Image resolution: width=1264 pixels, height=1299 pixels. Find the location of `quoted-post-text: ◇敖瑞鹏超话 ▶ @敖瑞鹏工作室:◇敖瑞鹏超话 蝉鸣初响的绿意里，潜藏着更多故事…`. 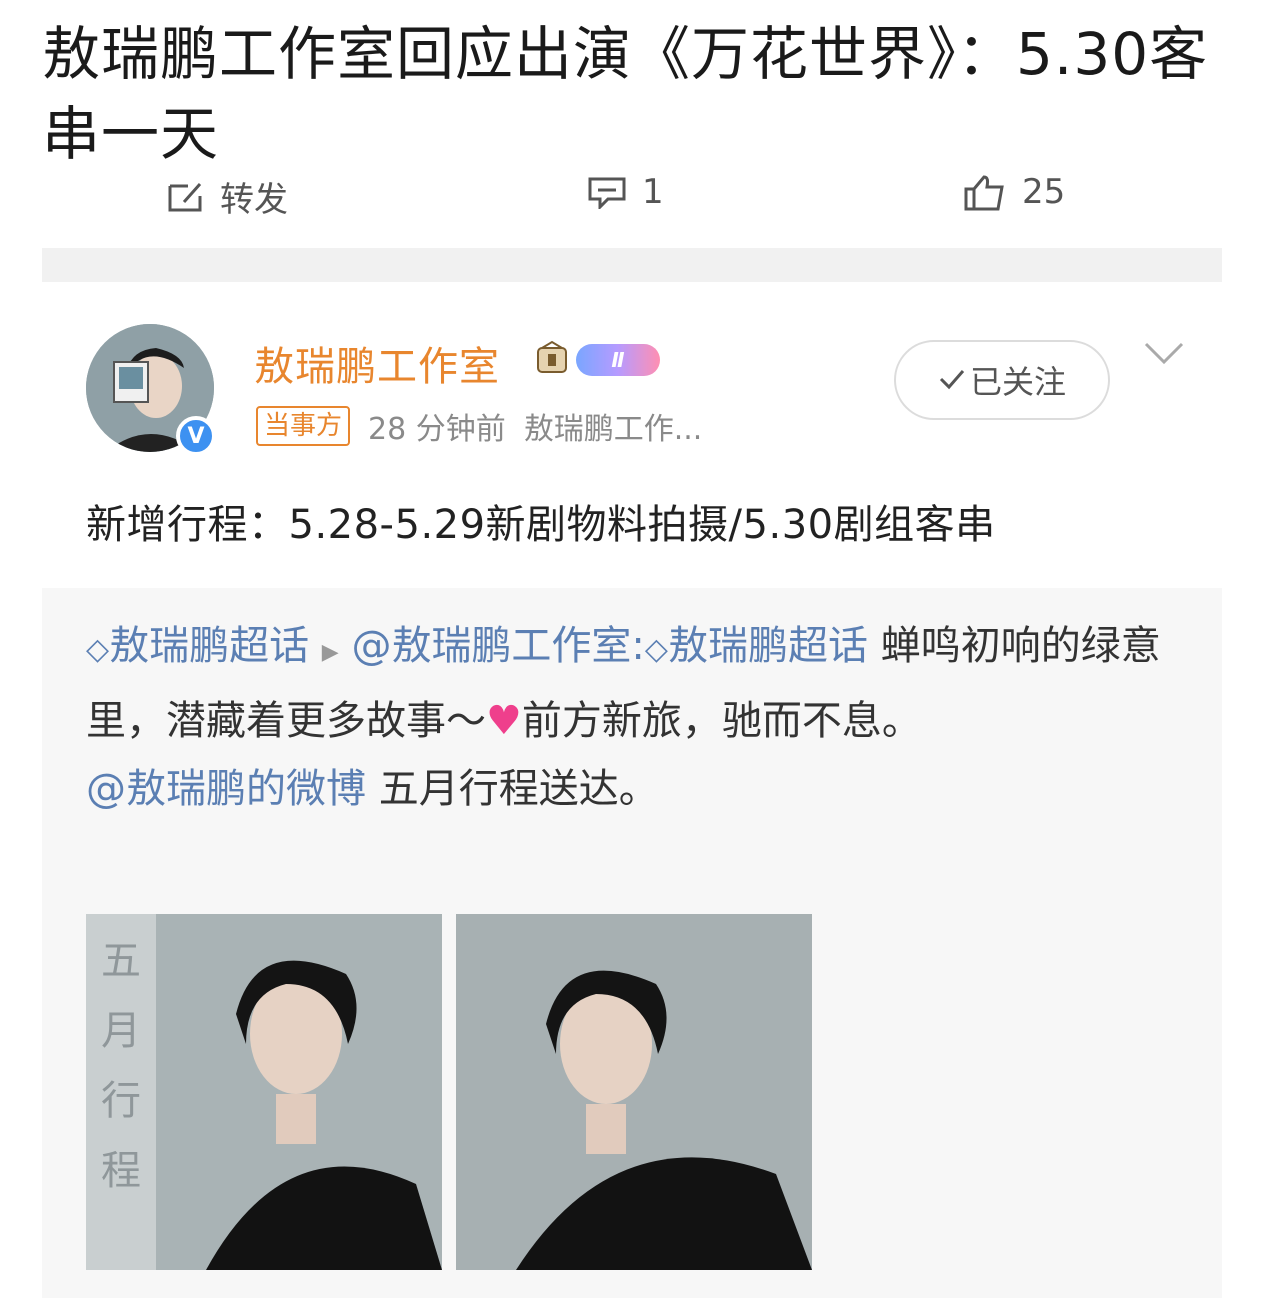

quoted-post-text: ◇敖瑞鹏超话 ▶ @敖瑞鹏工作室:◇敖瑞鹏超话 蝉鸣初响的绿意里，潜藏着更多故事… is located at coordinates (631, 717).